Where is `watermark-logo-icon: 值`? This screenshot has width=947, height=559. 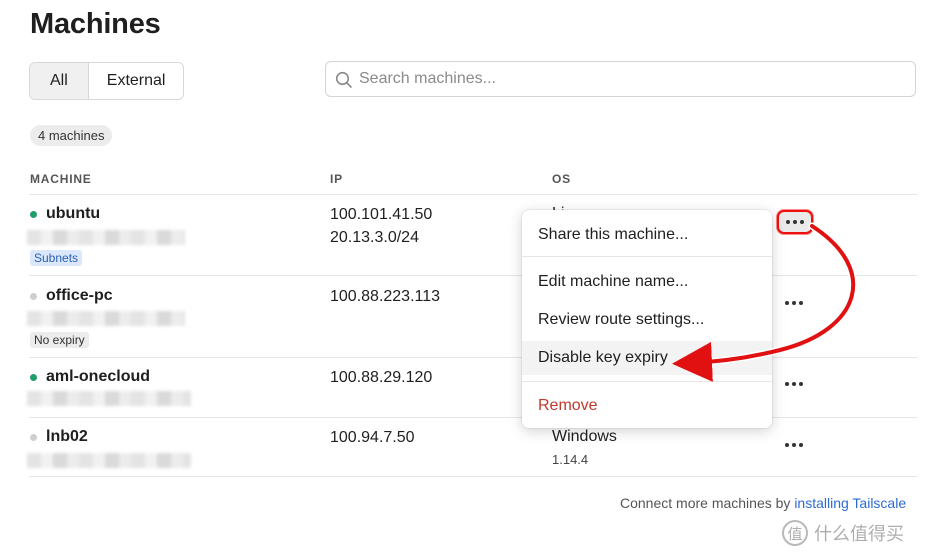
watermark-logo-icon: 值 is located at coordinates (795, 533).